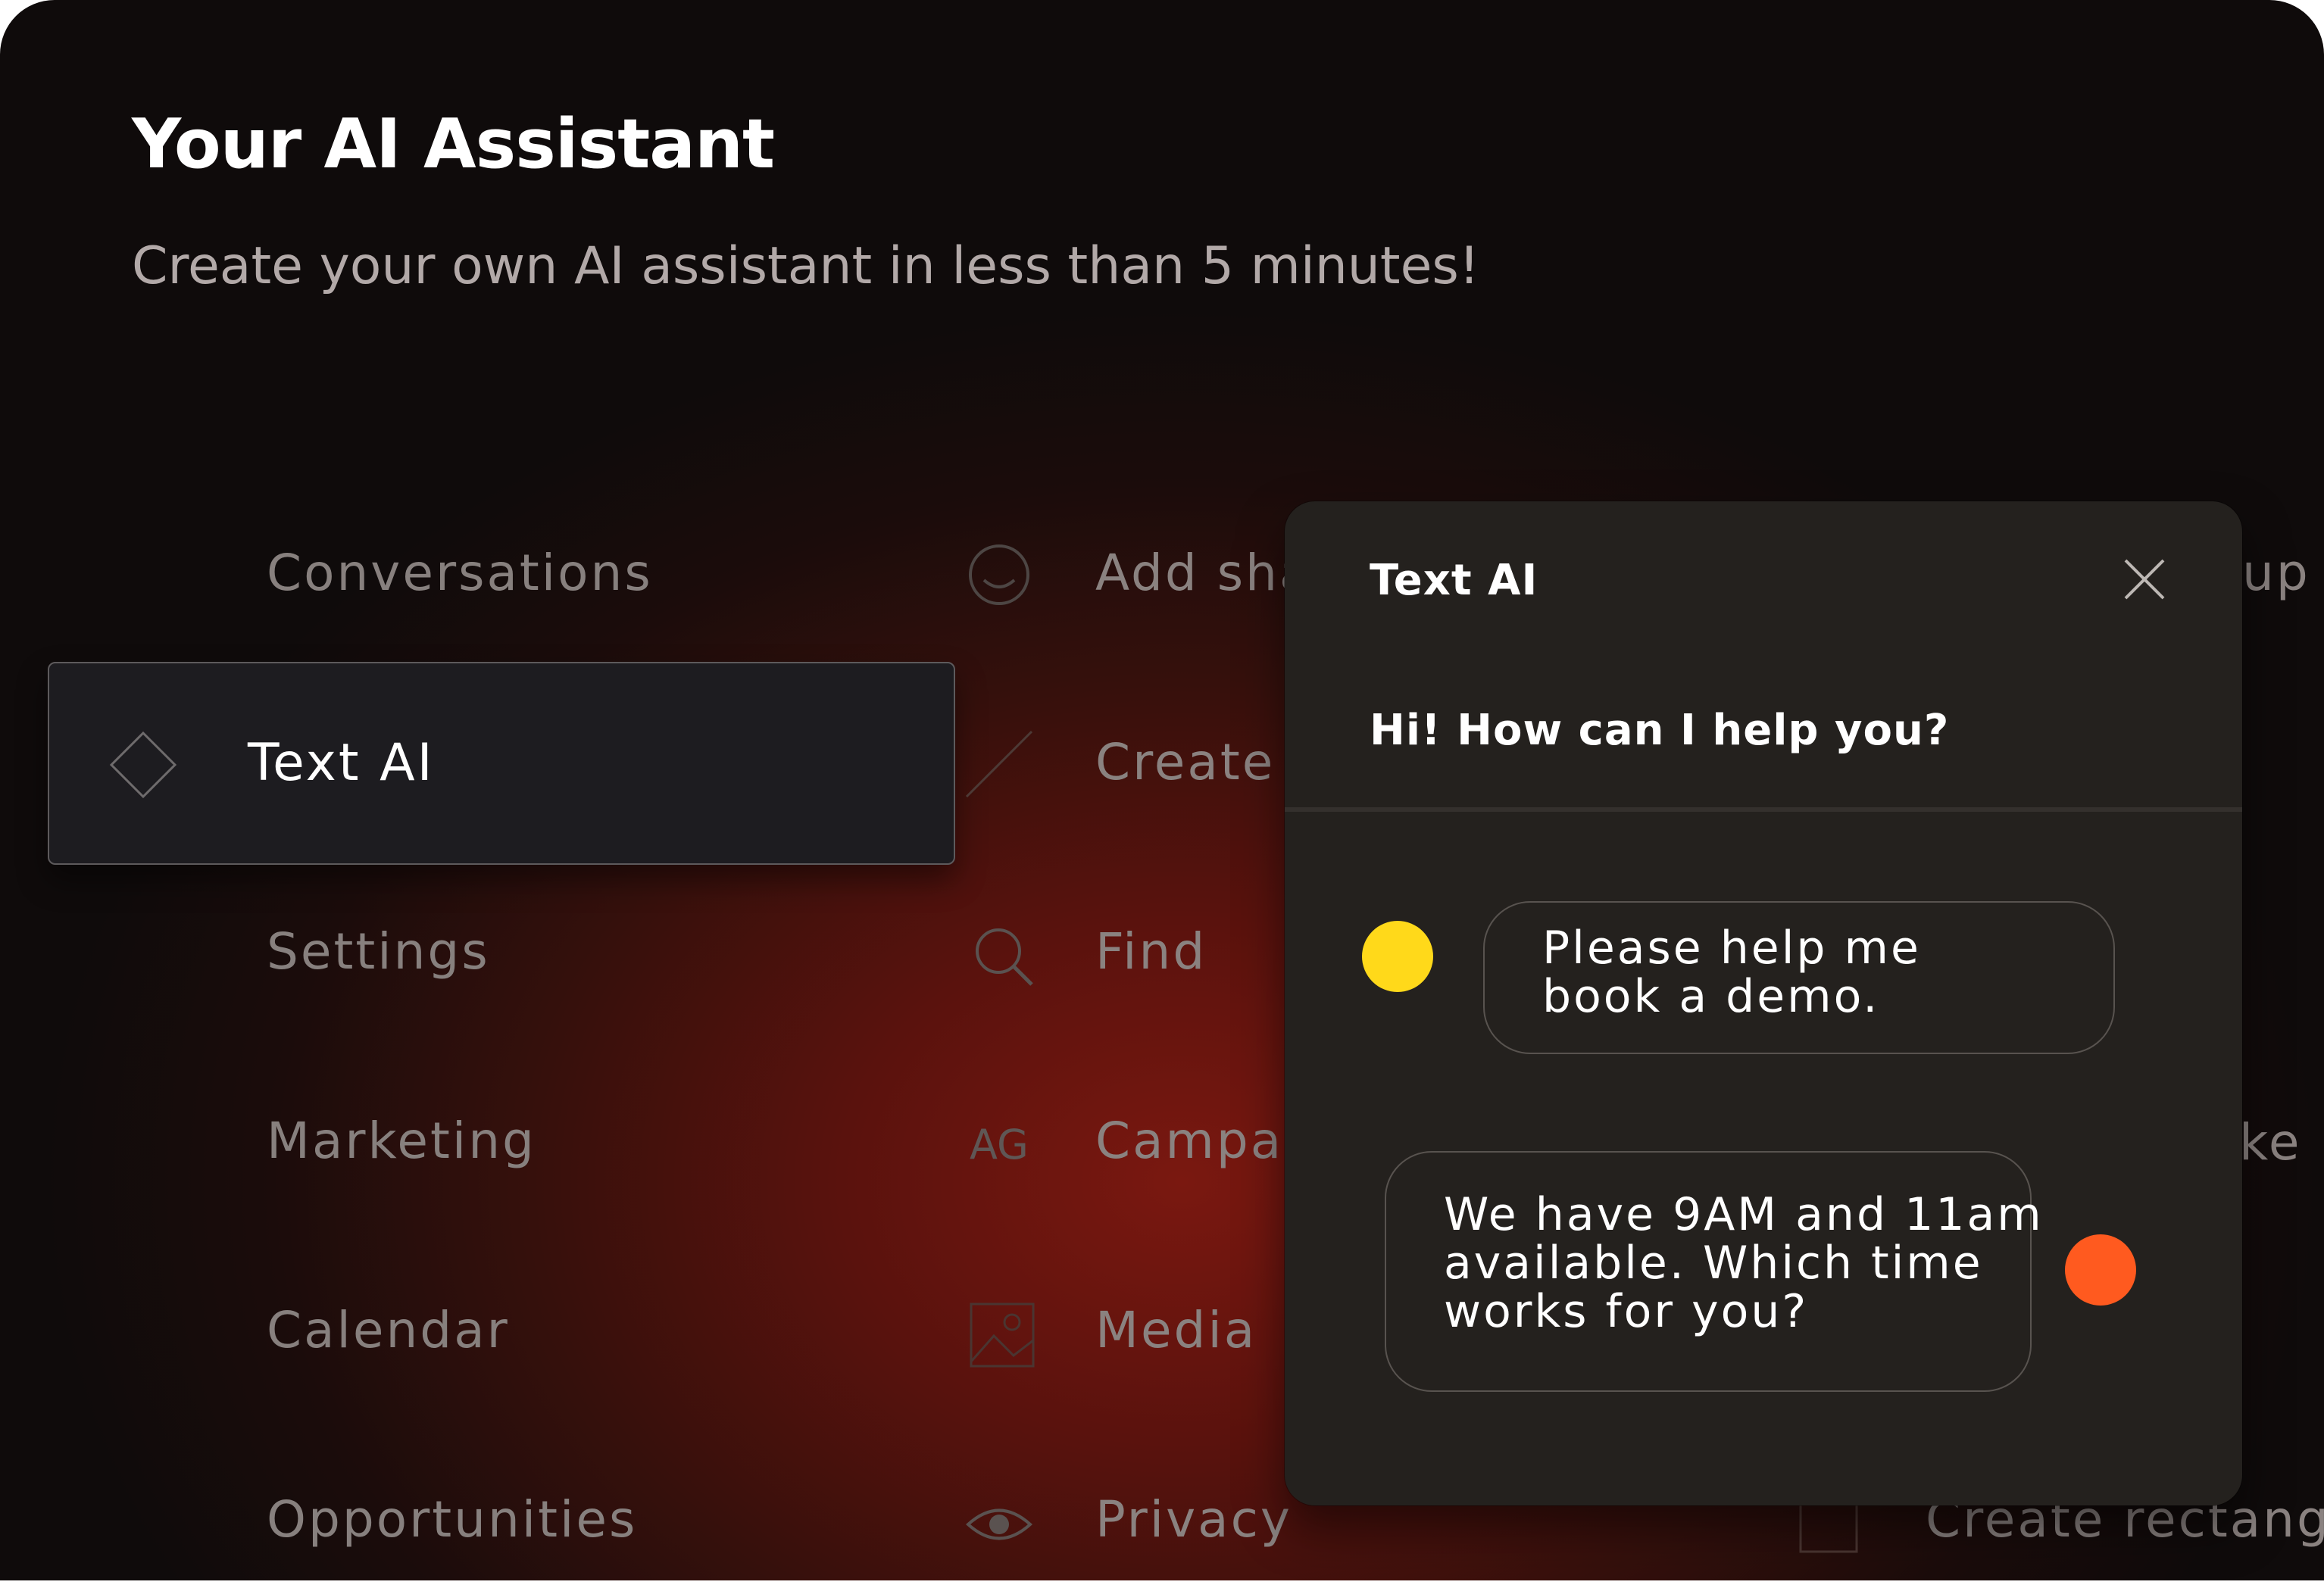  Describe the element at coordinates (501, 763) in the screenshot. I see `menu-item-text-ai-selected: Text AI` at that location.